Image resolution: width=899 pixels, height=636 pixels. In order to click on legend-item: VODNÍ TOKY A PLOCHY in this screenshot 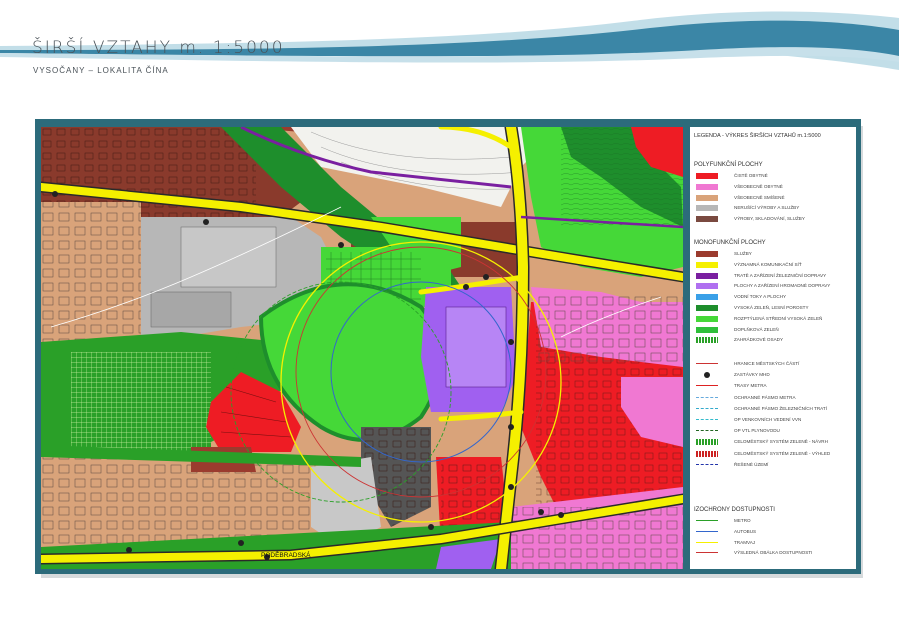, I will do `click(776, 297)`.